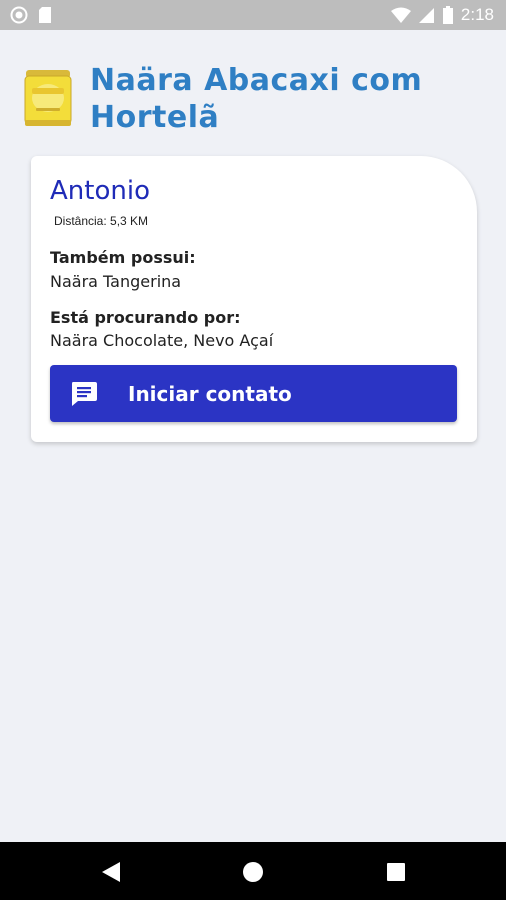 Image resolution: width=506 pixels, height=900 pixels. What do you see at coordinates (84, 394) in the screenshot?
I see `chat-icon` at bounding box center [84, 394].